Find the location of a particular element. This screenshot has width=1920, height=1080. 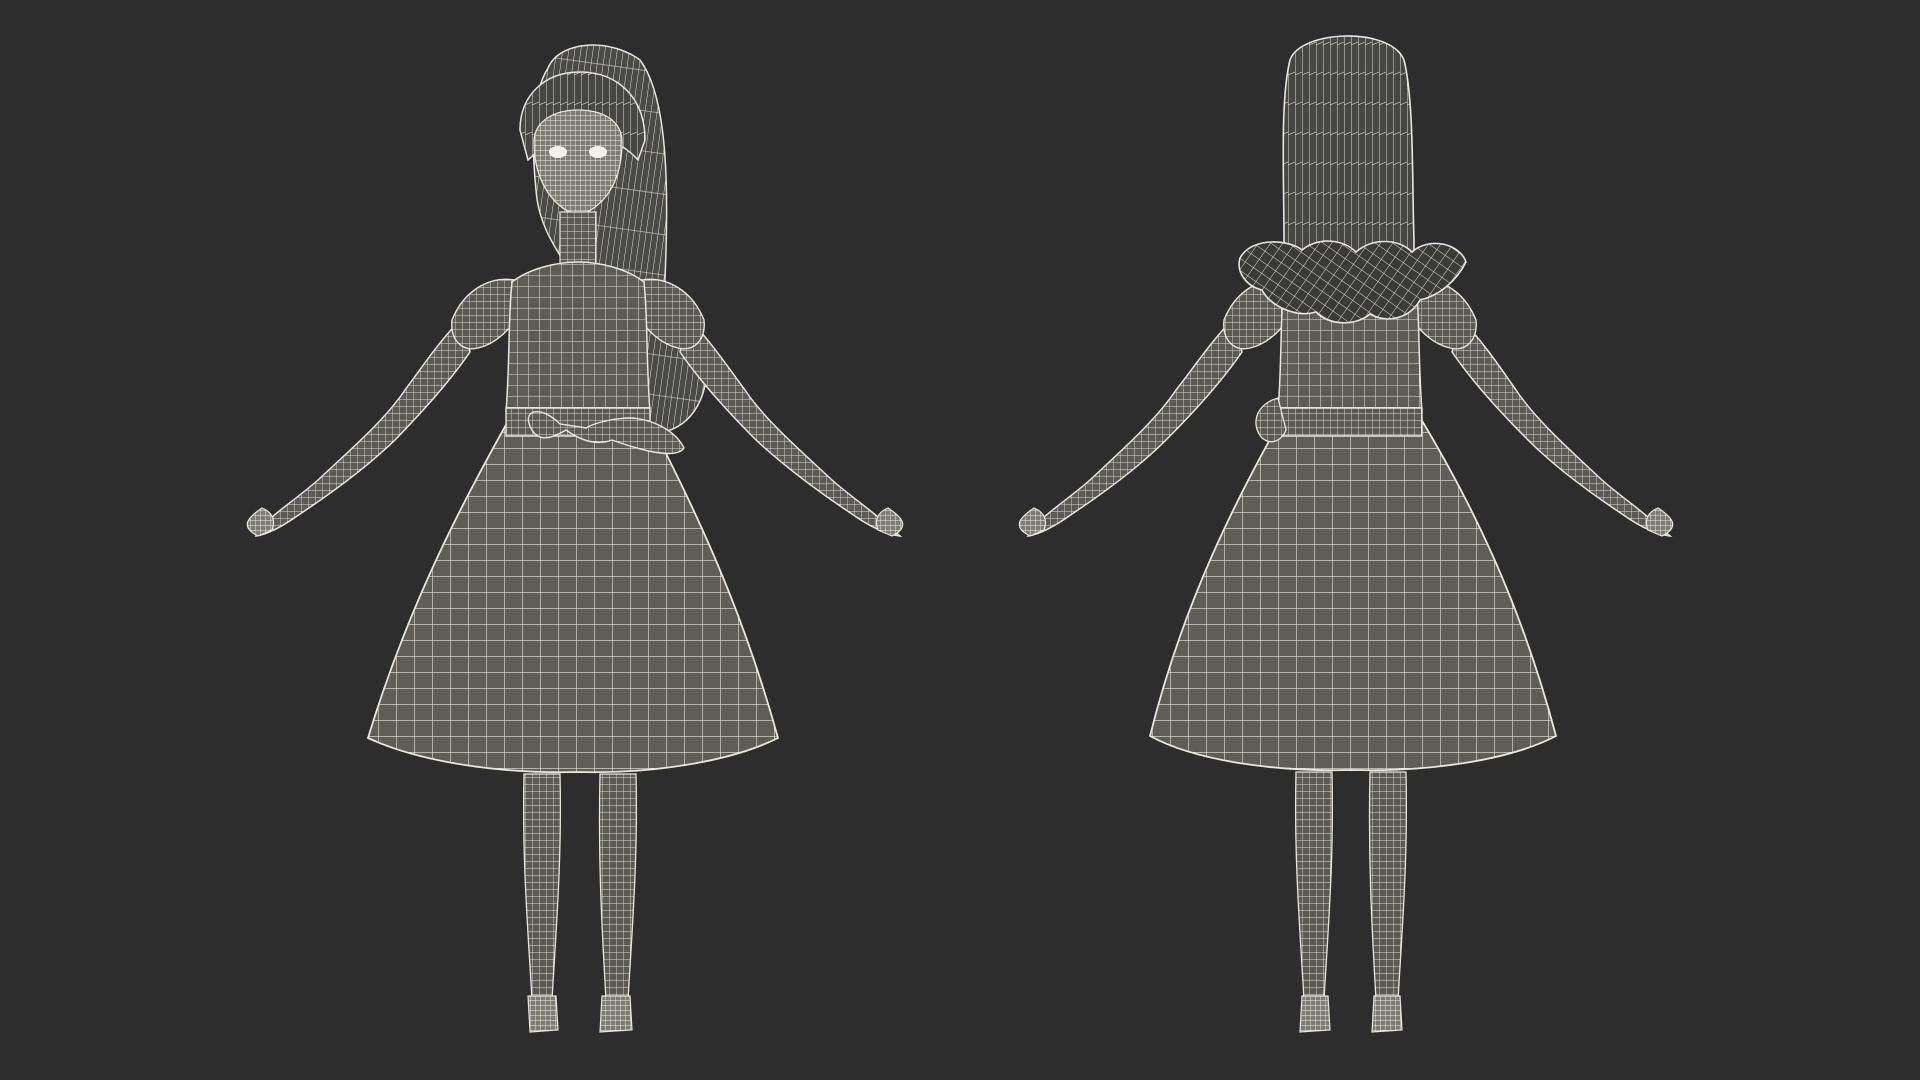

front-neck is located at coordinates (578, 240).